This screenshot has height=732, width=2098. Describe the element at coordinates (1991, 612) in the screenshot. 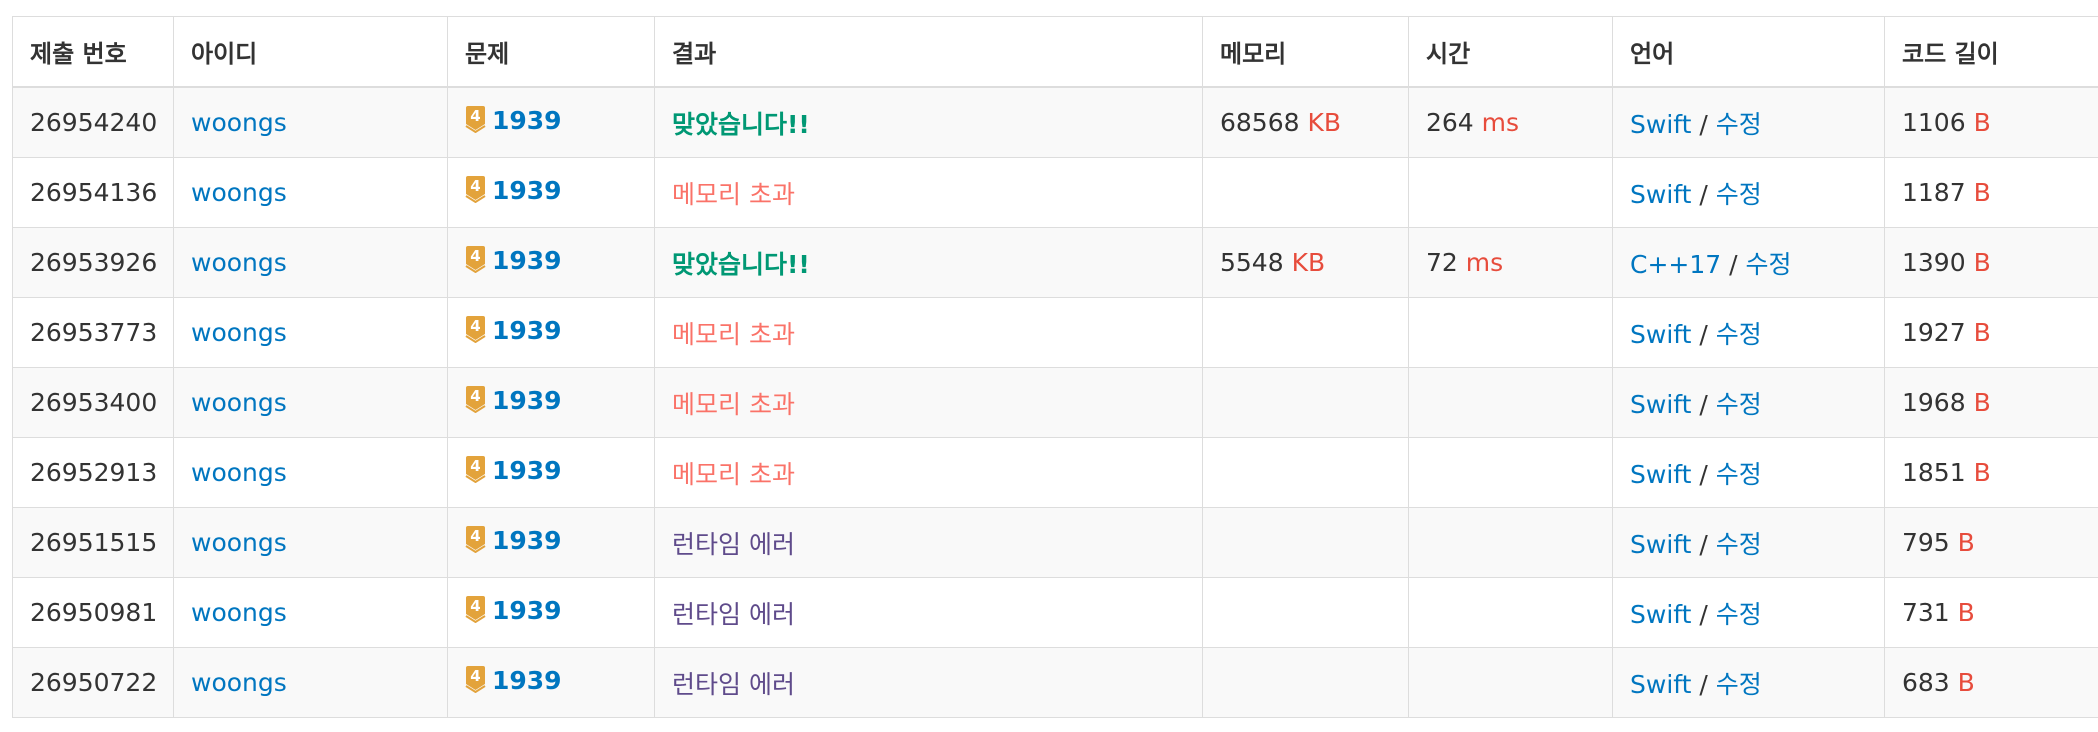

I see `code-length-cell: 731 B` at that location.